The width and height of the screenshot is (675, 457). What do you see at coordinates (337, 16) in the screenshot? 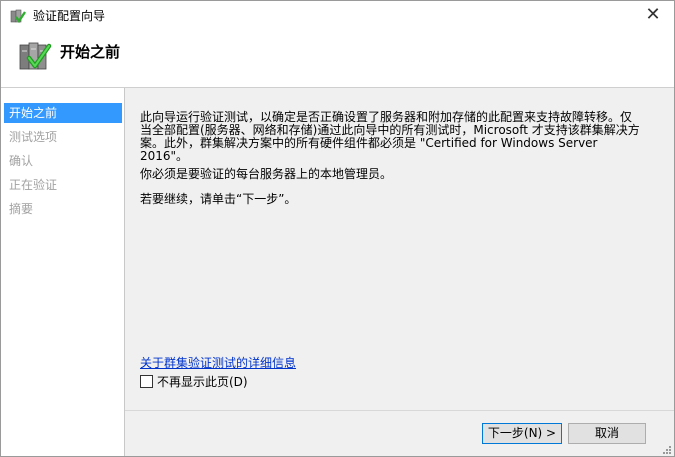
I see `title-bar: 验证配置向导 ✕` at bounding box center [337, 16].